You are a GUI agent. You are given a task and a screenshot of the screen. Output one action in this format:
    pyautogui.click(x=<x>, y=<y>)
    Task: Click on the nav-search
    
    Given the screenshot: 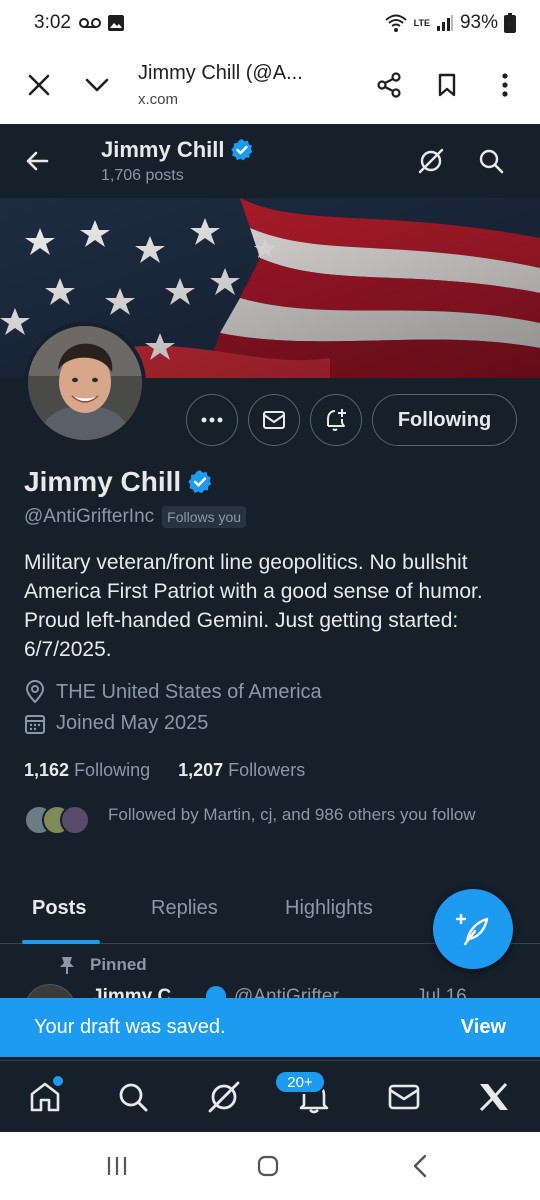 What is the action you would take?
    pyautogui.click(x=133, y=1097)
    